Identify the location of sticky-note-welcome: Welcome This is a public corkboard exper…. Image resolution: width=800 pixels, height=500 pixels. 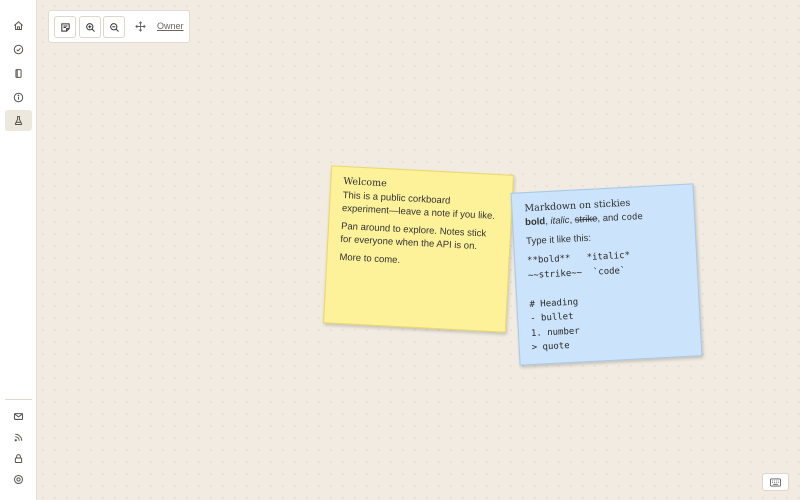
(418, 249).